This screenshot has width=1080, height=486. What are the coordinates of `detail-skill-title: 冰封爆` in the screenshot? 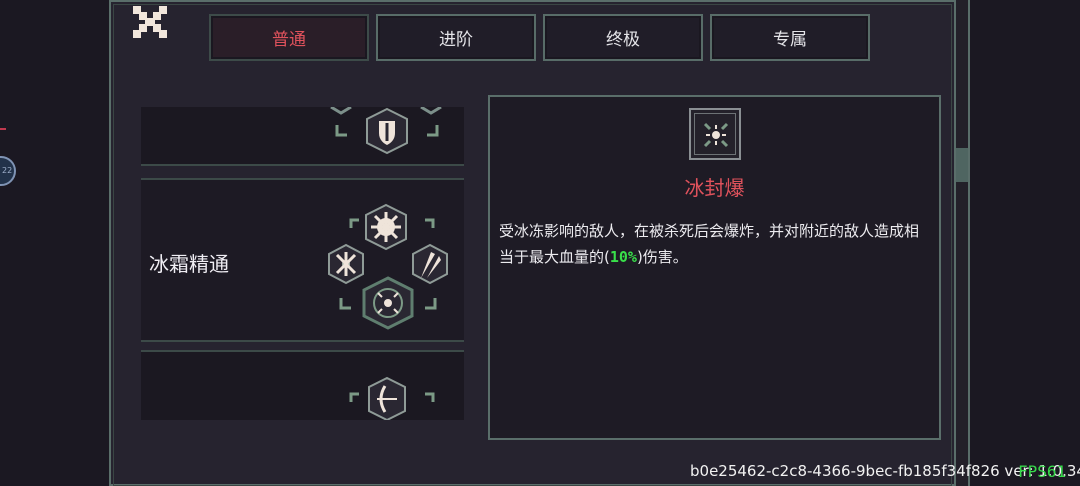 It's located at (714, 188).